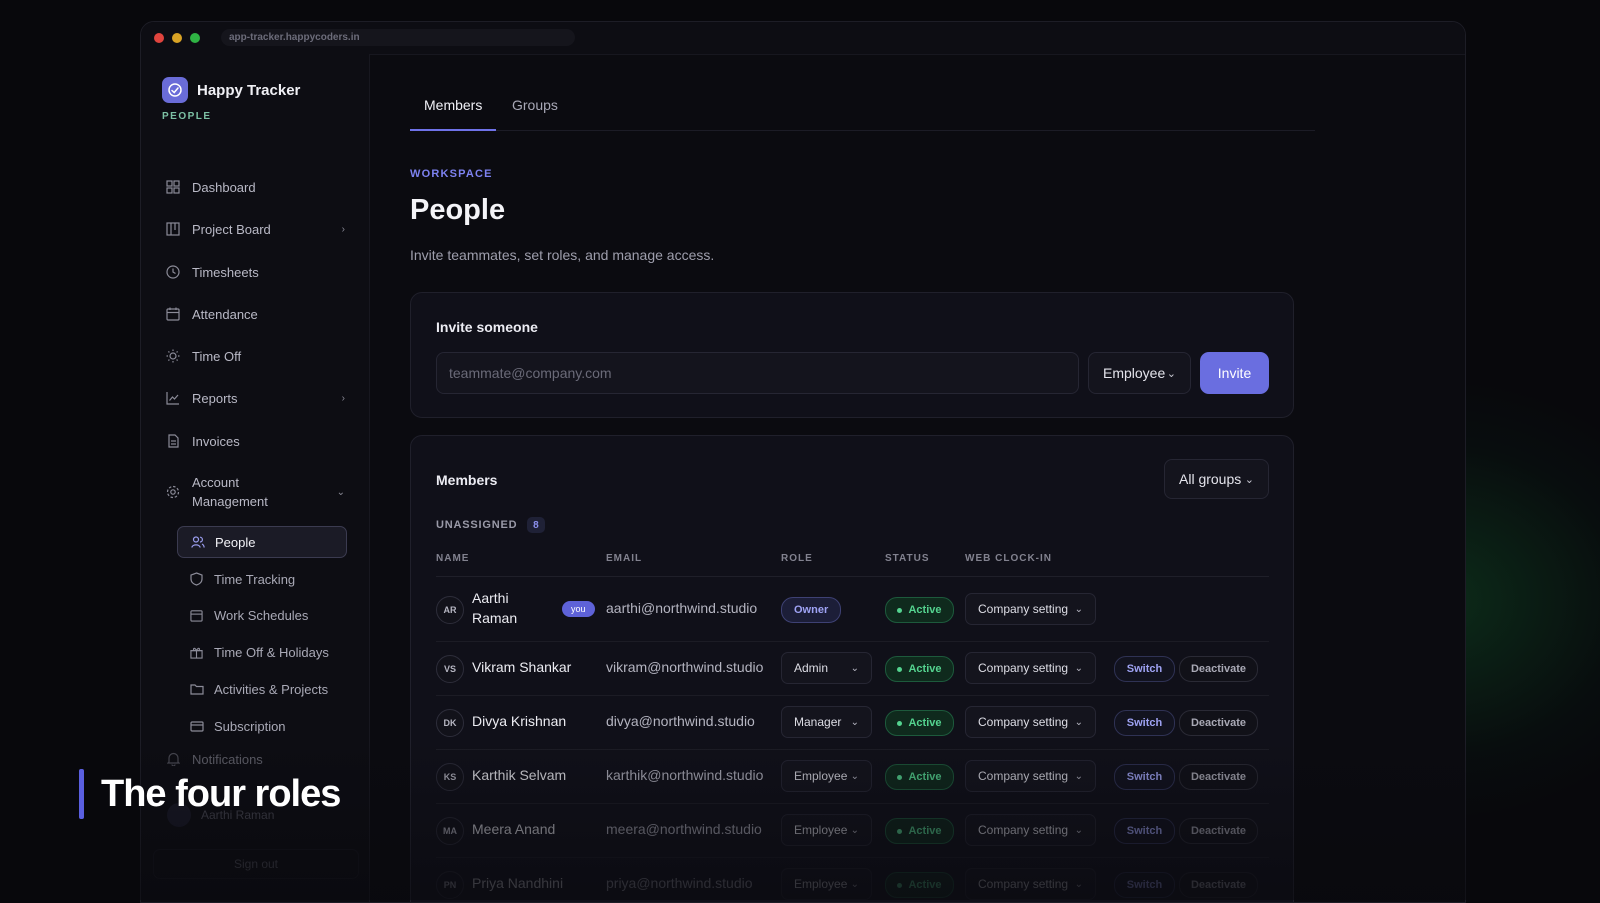  What do you see at coordinates (262, 689) in the screenshot?
I see `sidebar-subitem-activities-projects: Activities & Projects` at bounding box center [262, 689].